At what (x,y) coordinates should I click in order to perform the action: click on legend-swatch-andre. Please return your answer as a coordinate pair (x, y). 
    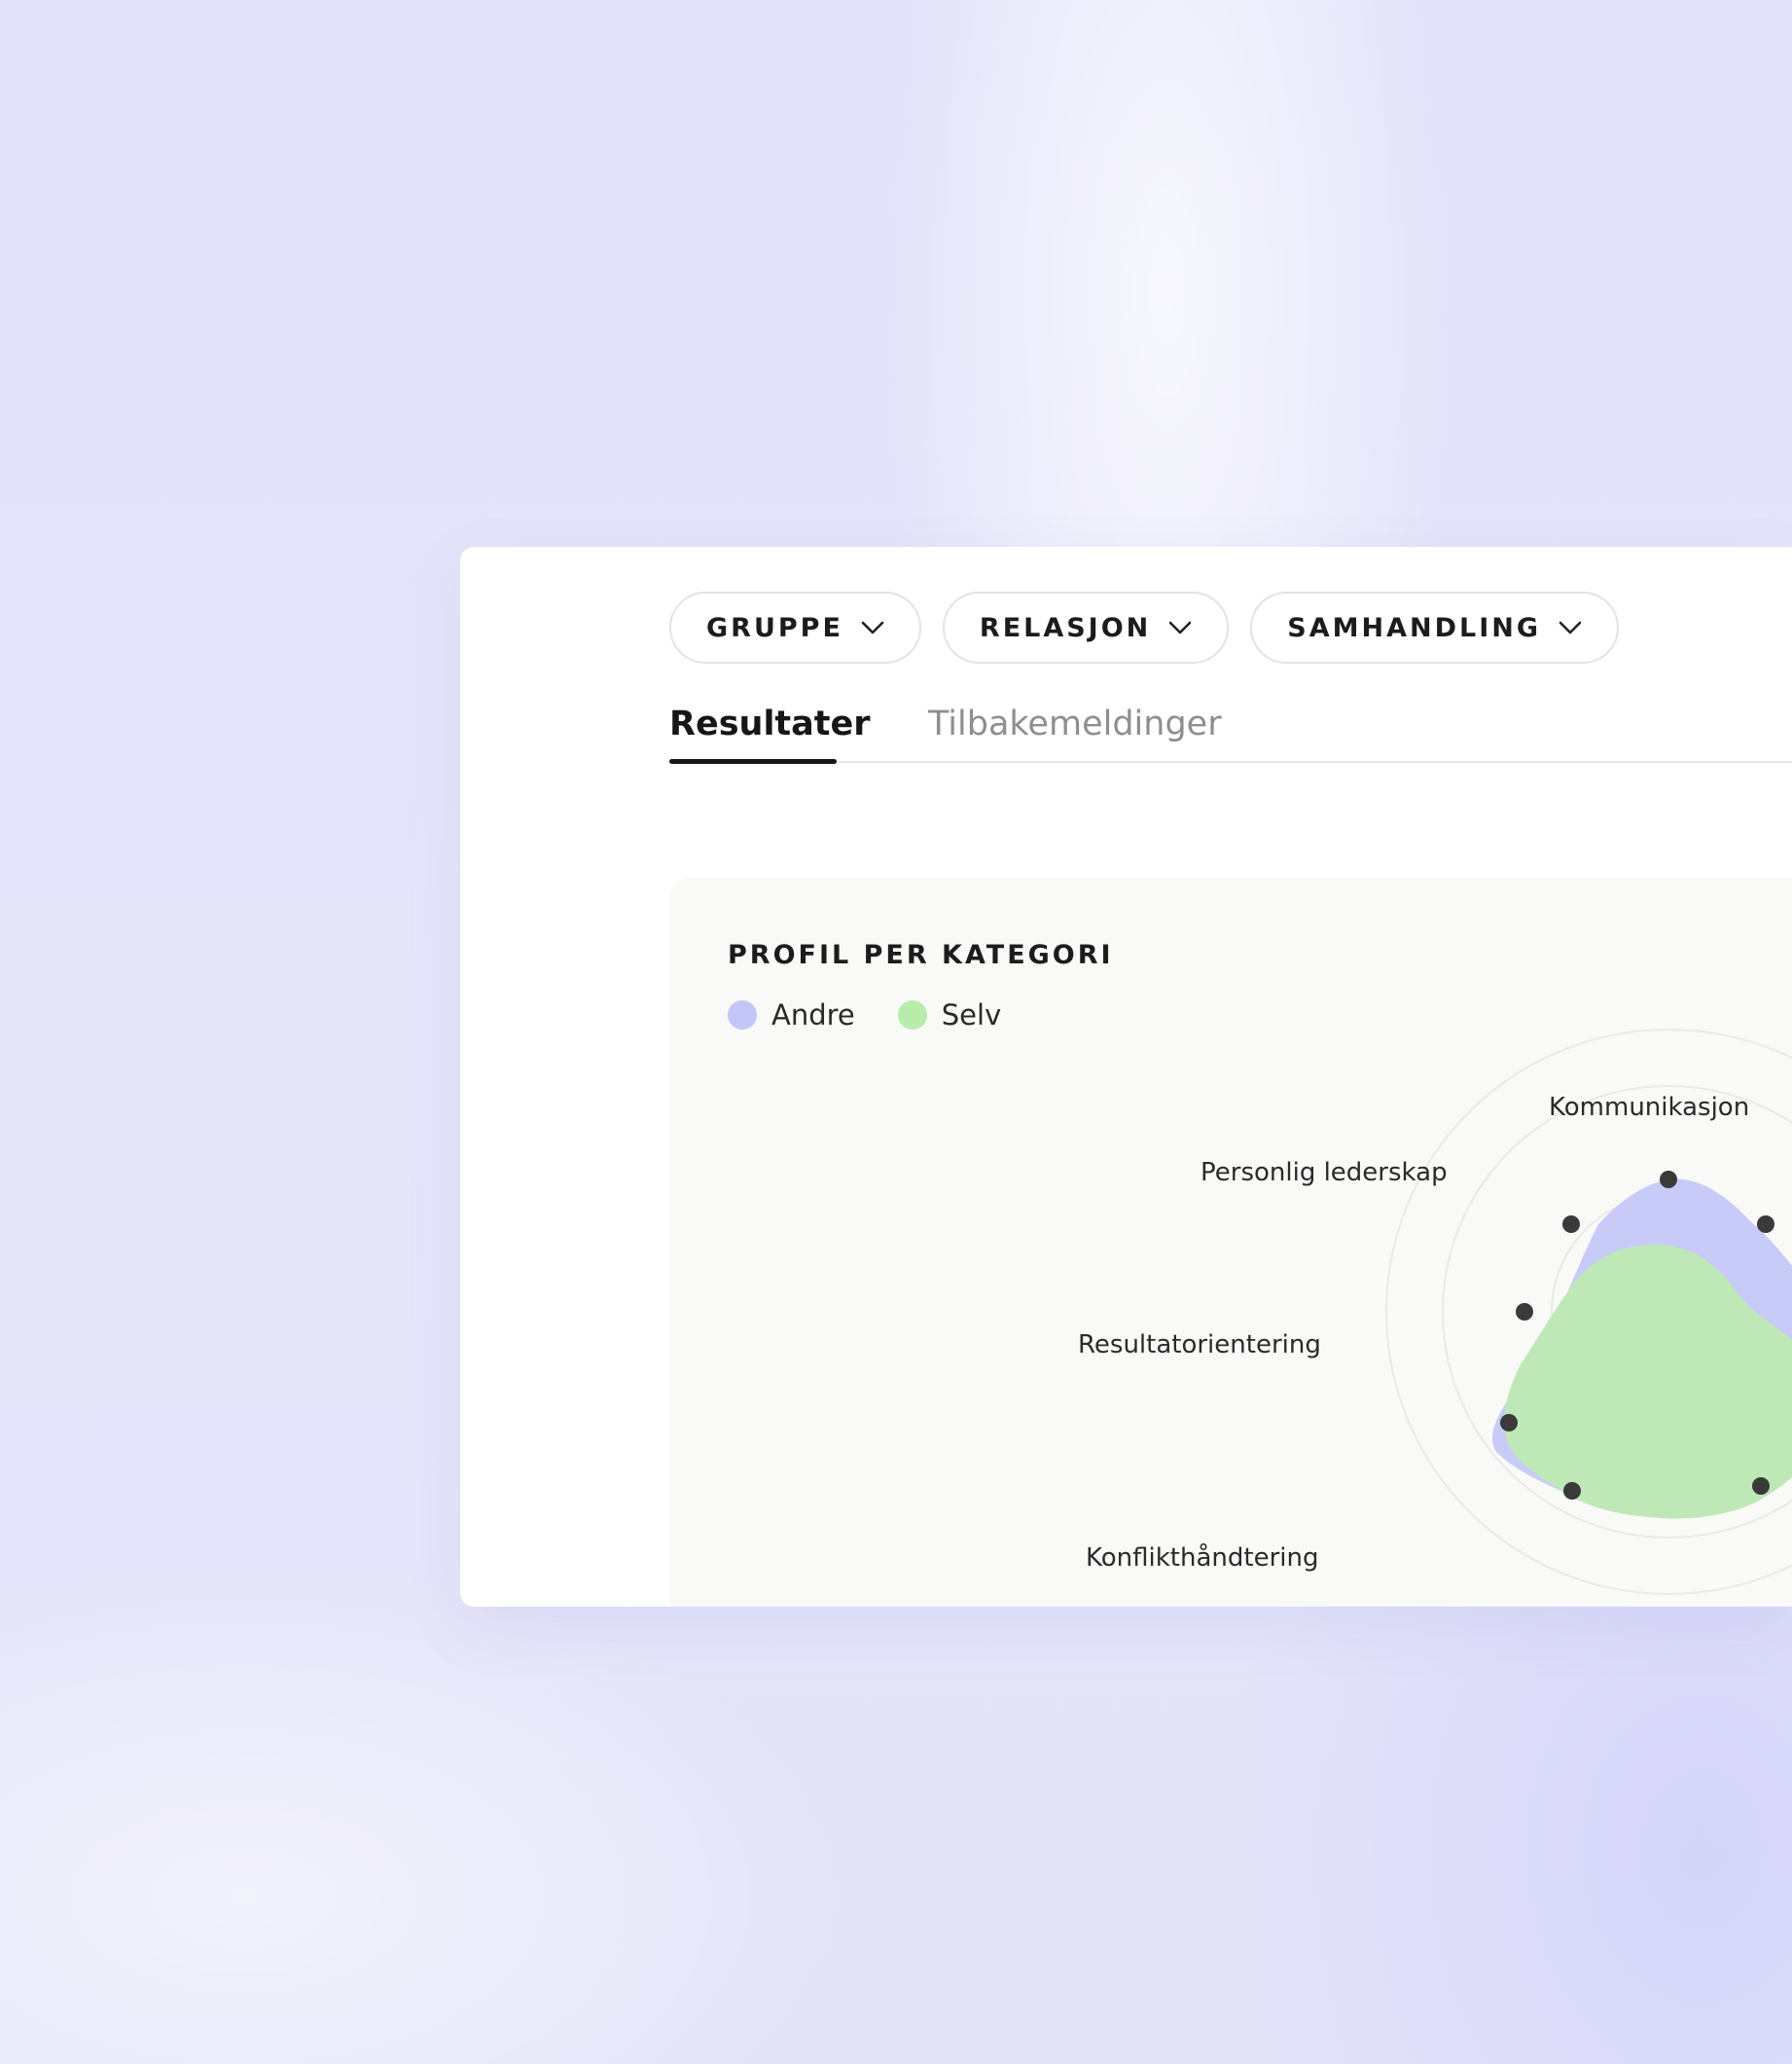
    Looking at the image, I should click on (743, 1015).